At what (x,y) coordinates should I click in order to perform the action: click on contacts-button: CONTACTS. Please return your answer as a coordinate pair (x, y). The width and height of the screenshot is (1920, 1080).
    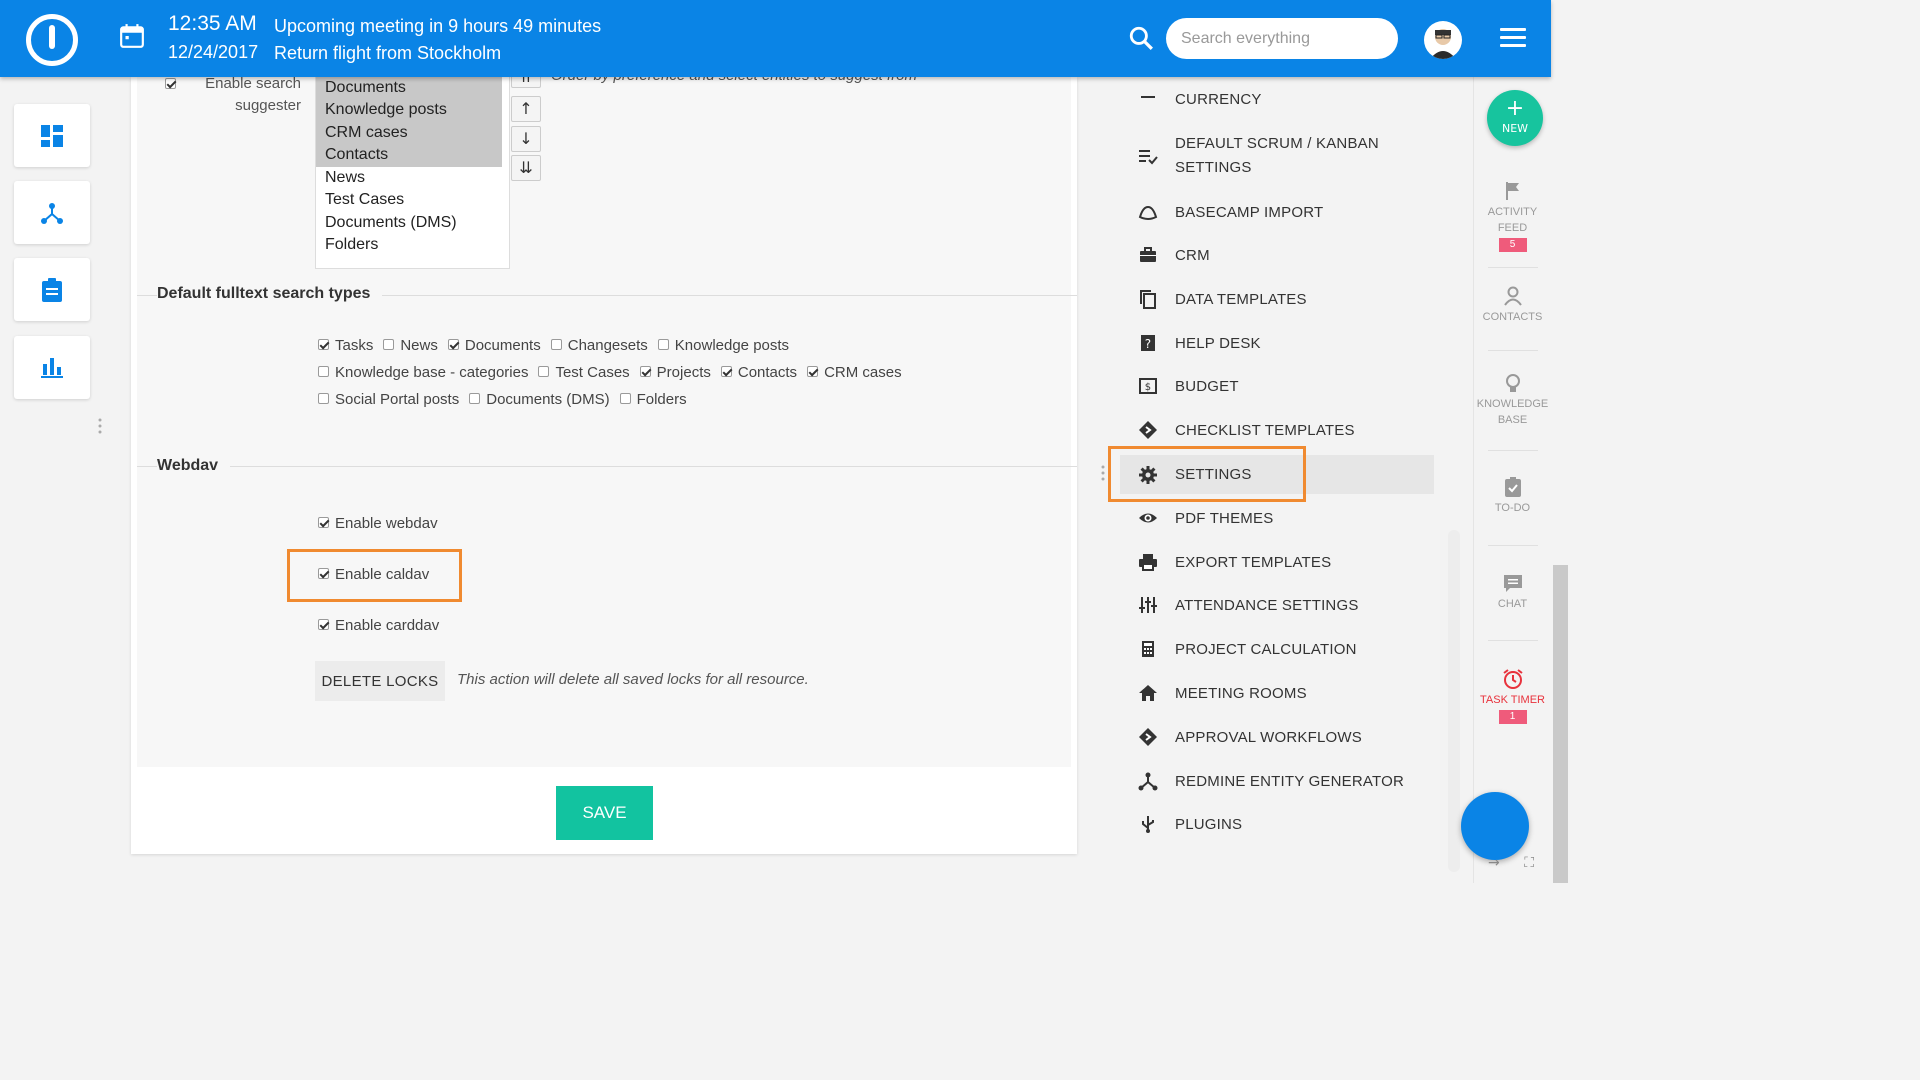
    Looking at the image, I should click on (1512, 305).